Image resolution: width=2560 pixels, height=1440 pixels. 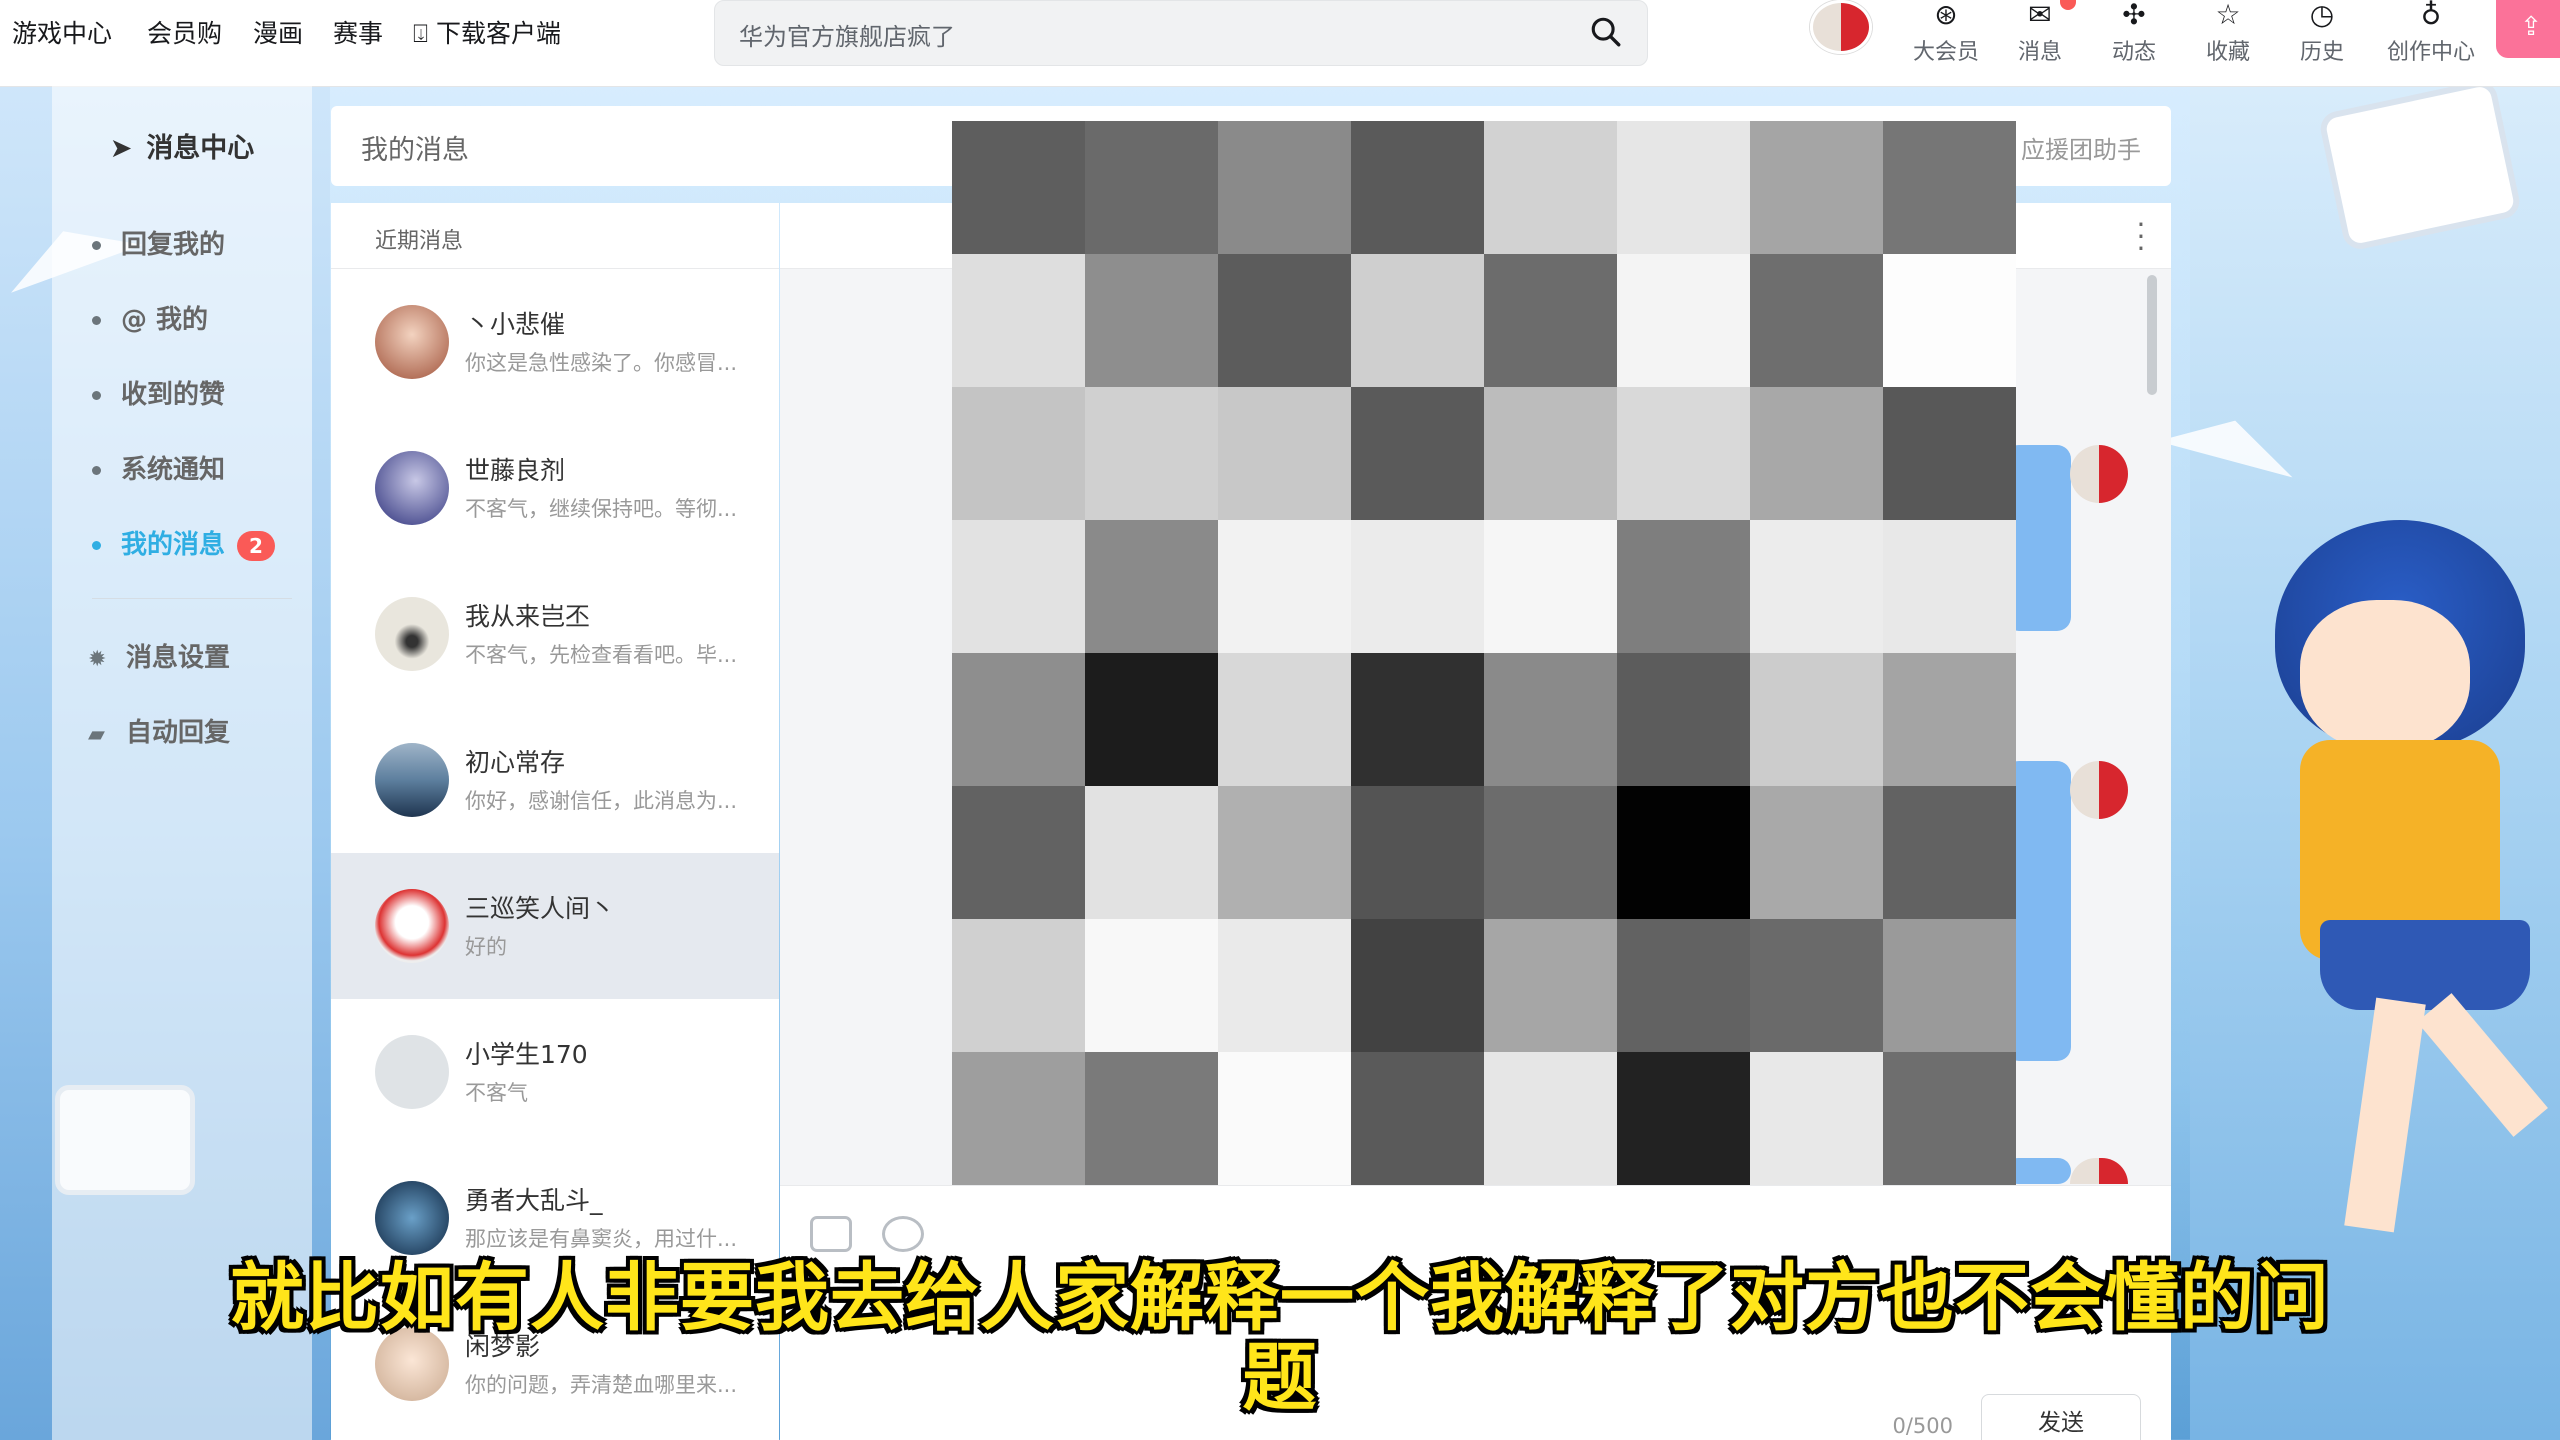 What do you see at coordinates (2040, 43) in the screenshot?
I see `message-nav-item: ✉ 消息` at bounding box center [2040, 43].